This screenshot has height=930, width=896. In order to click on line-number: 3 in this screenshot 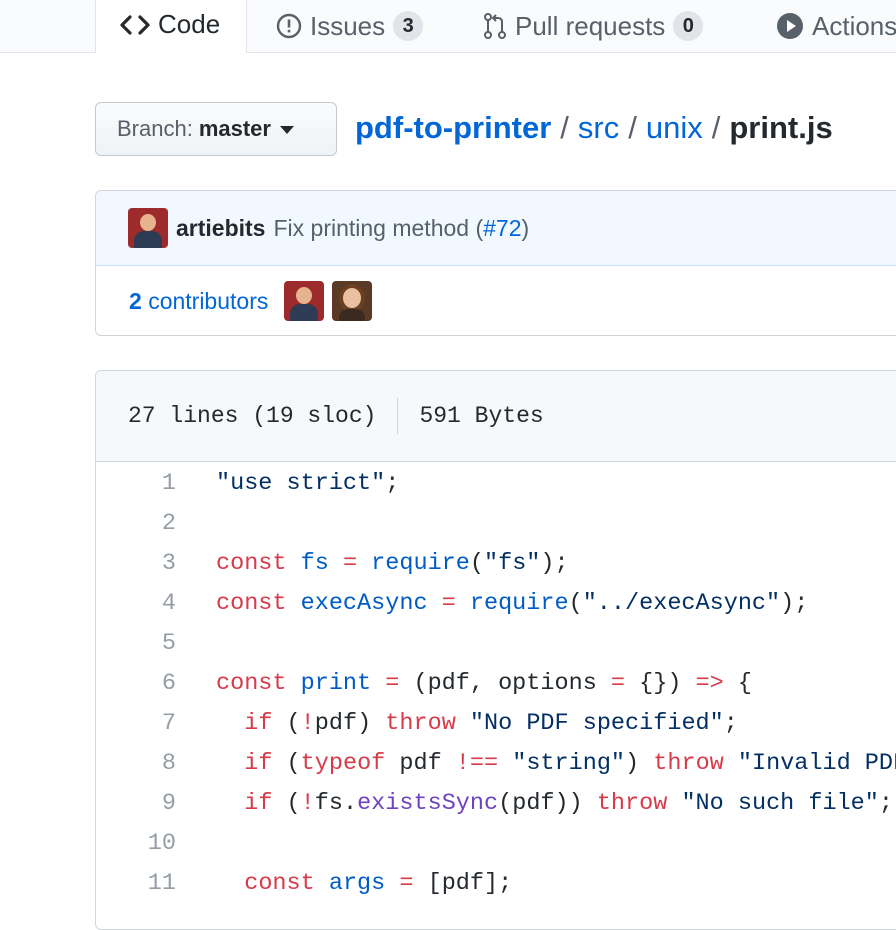, I will do `click(136, 563)`.